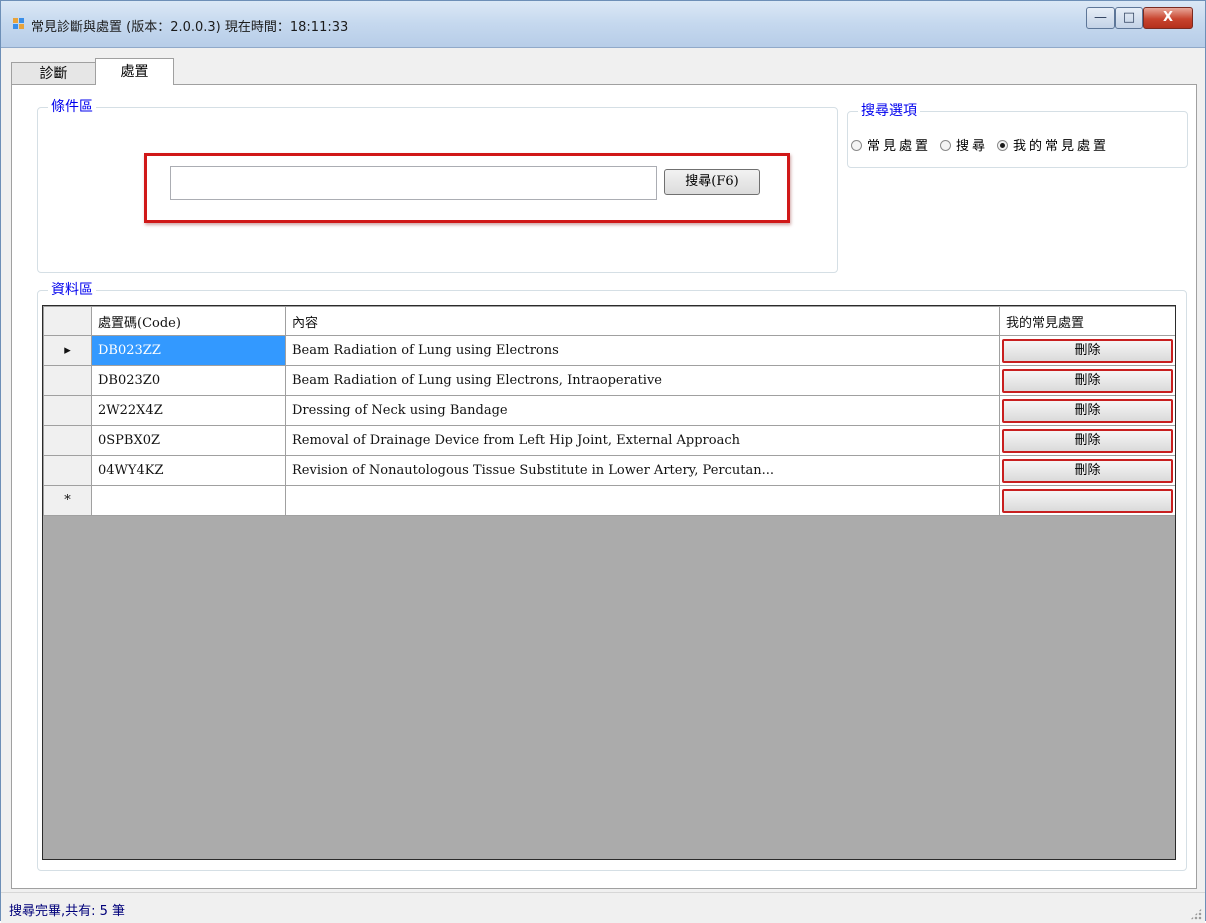 This screenshot has height=923, width=1206. What do you see at coordinates (946, 145) in the screenshot?
I see `radio-search` at bounding box center [946, 145].